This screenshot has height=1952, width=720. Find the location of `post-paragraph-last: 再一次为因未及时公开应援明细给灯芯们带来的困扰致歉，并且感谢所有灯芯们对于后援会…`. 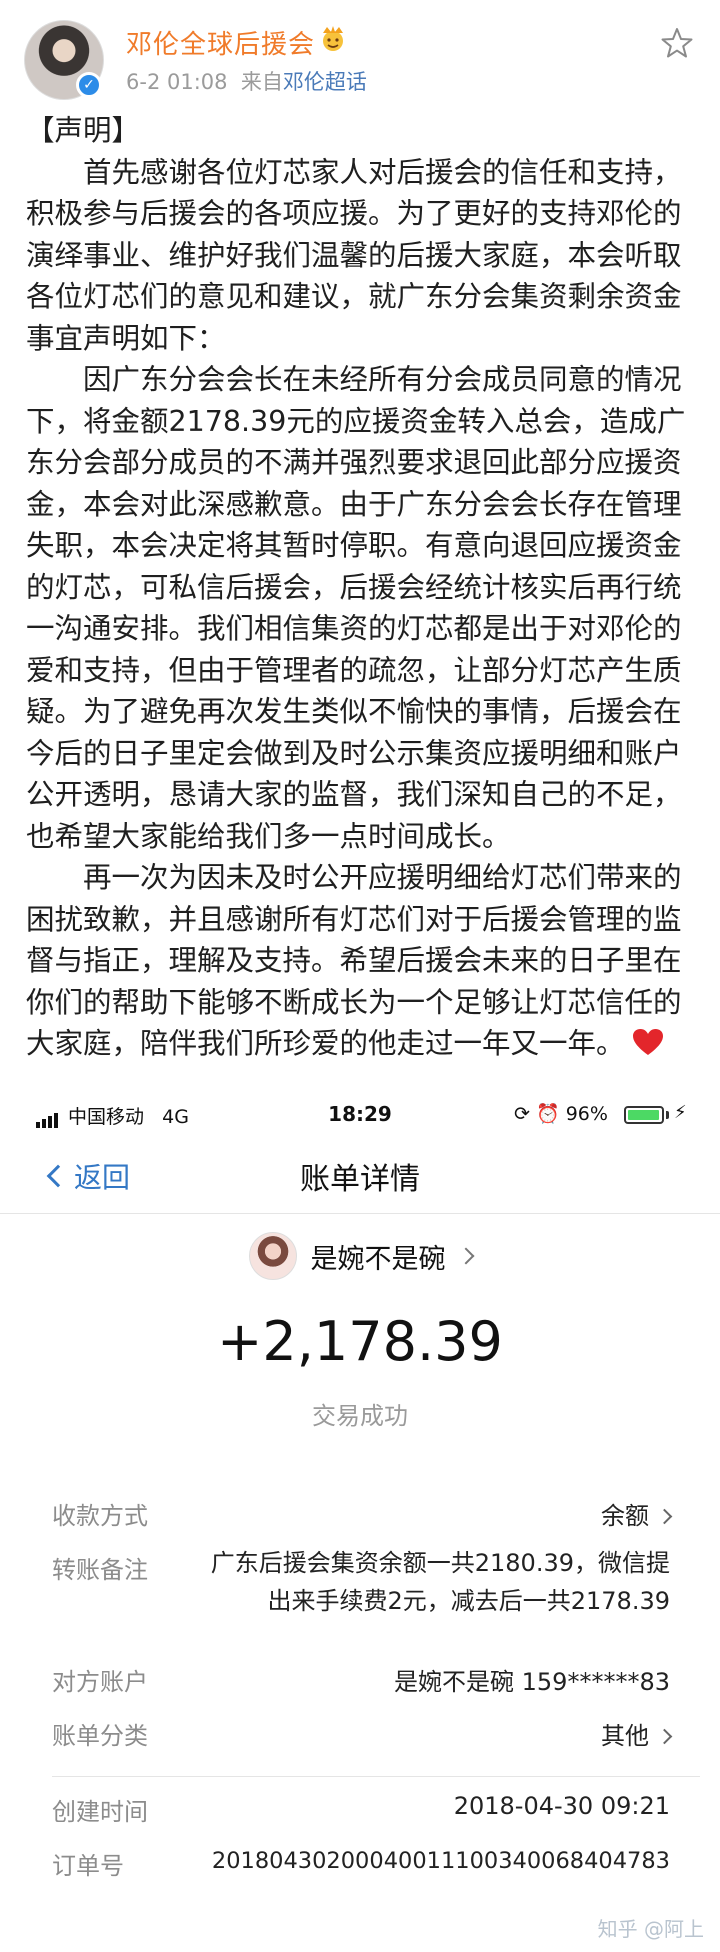

post-paragraph-last: 再一次为因未及时公开应援明细给灯芯们带来的困扰致歉，并且感谢所有灯芯们对于后援会… is located at coordinates (362, 961).